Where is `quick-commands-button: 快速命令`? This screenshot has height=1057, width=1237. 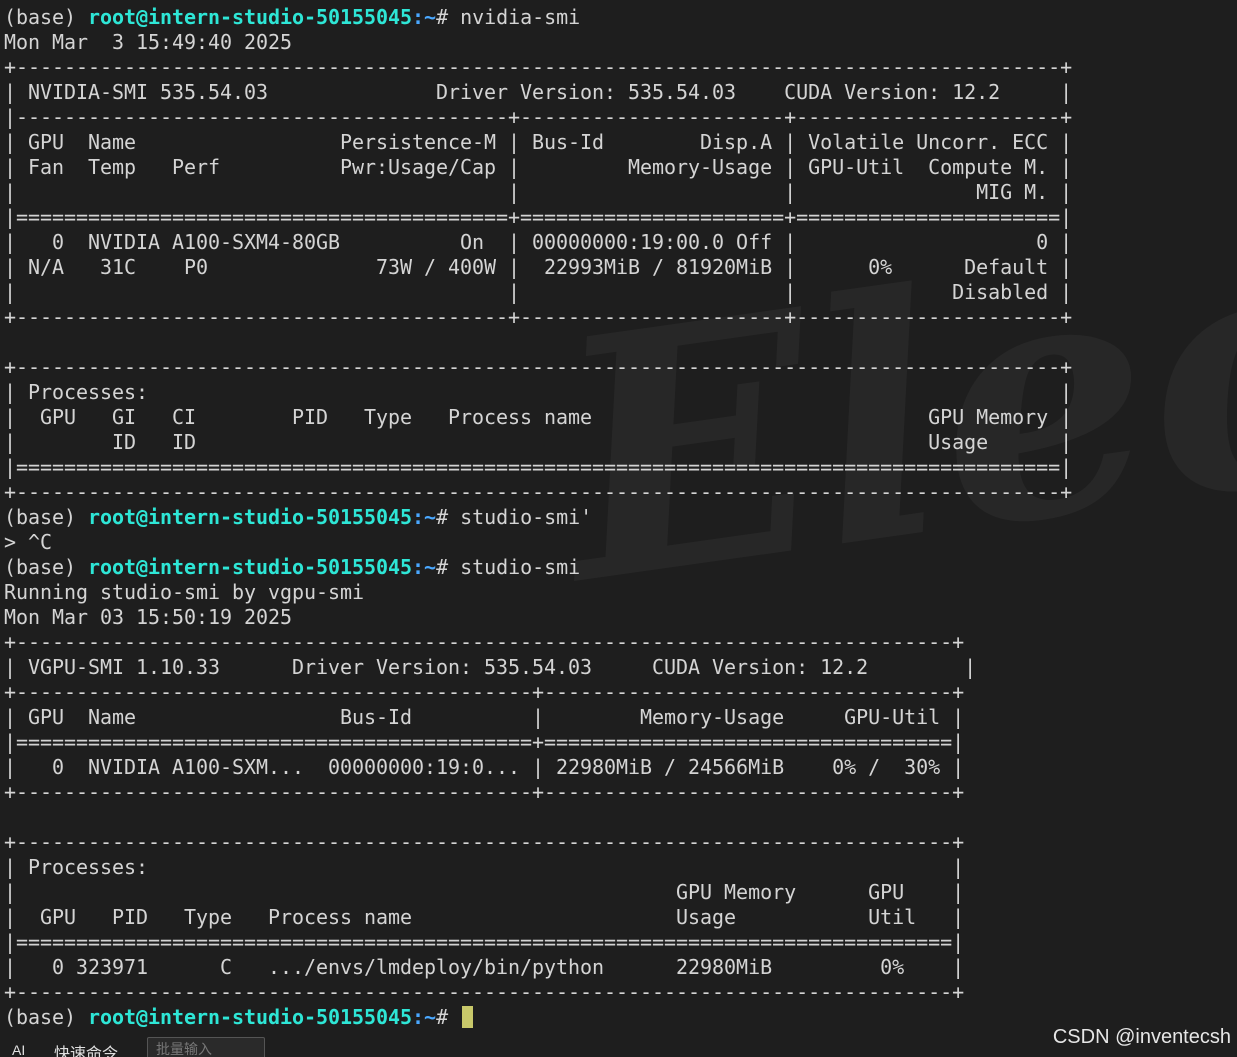
quick-commands-button: 快速命令 is located at coordinates (86, 1048).